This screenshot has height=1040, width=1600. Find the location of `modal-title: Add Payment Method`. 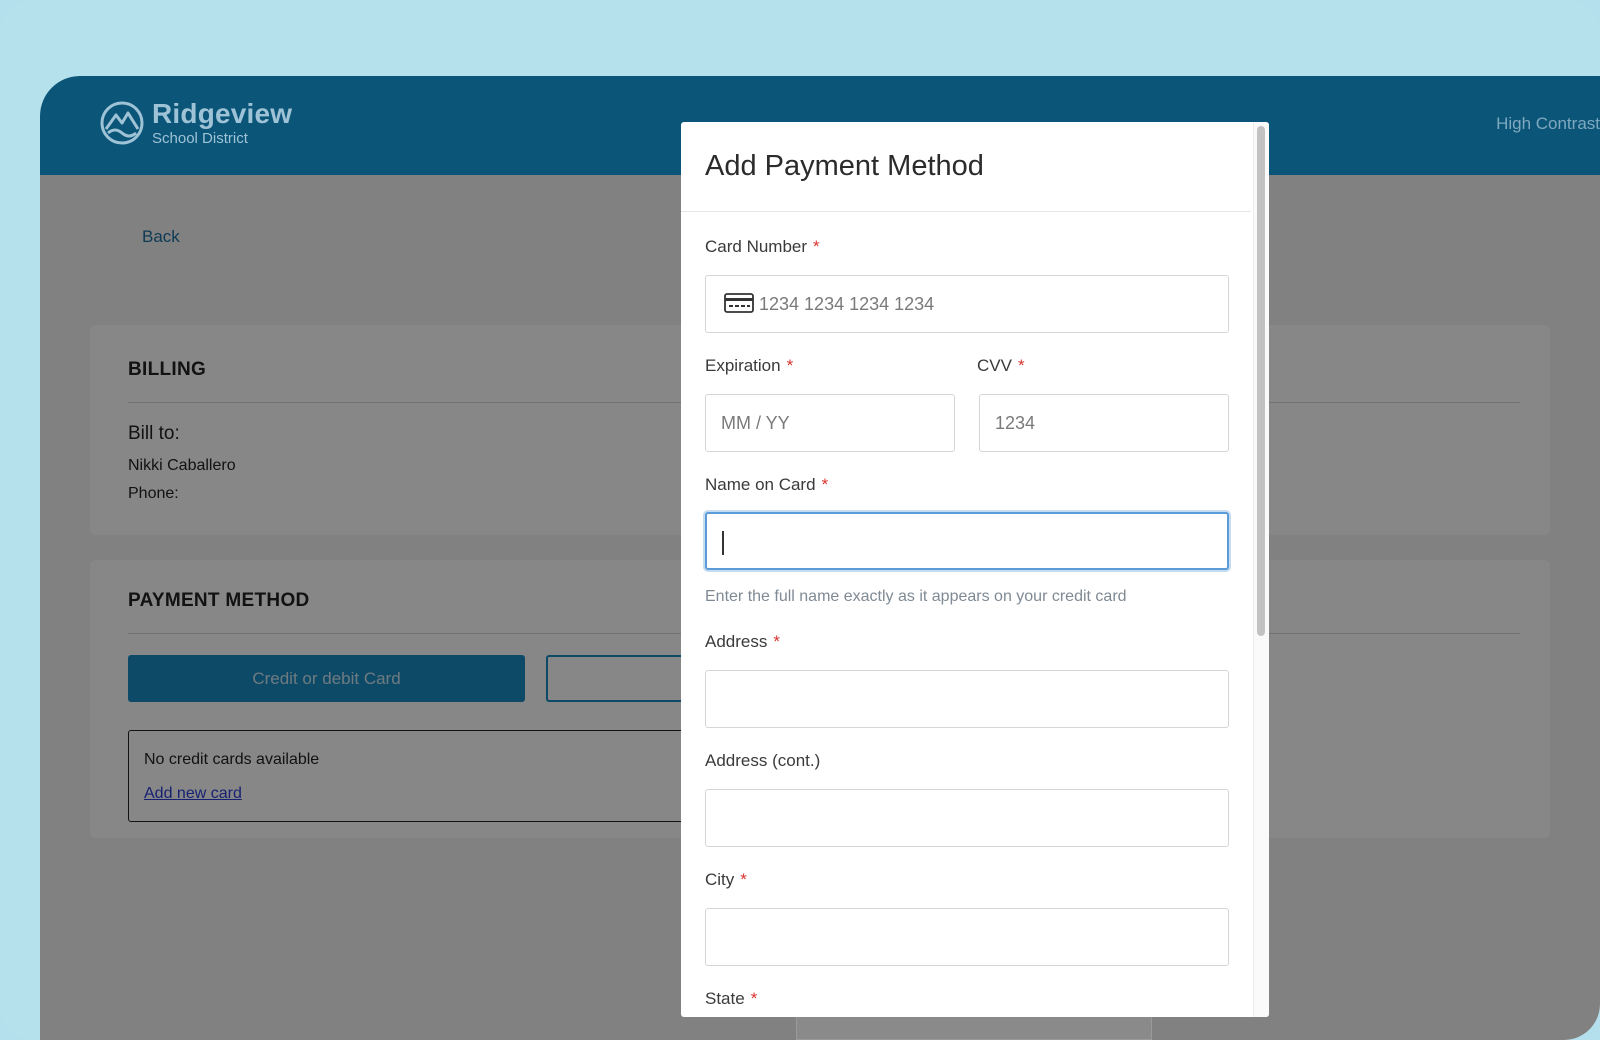

modal-title: Add Payment Method is located at coordinates (844, 166).